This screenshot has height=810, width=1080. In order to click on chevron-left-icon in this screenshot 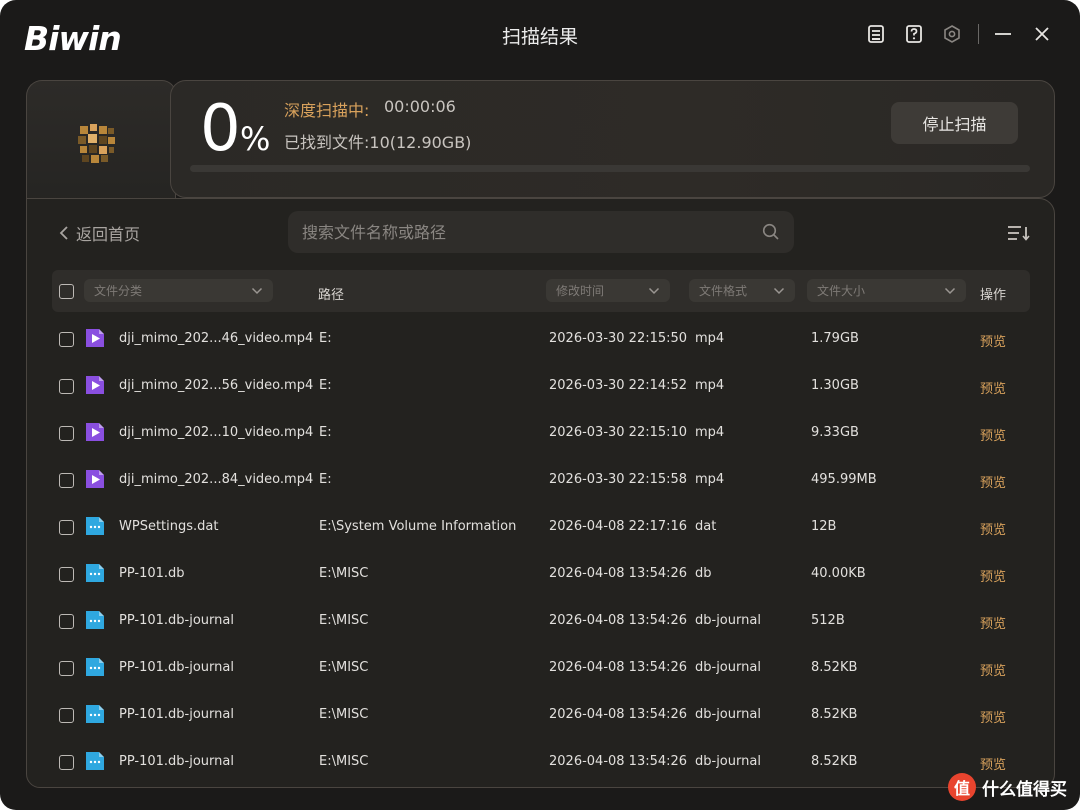, I will do `click(63, 233)`.